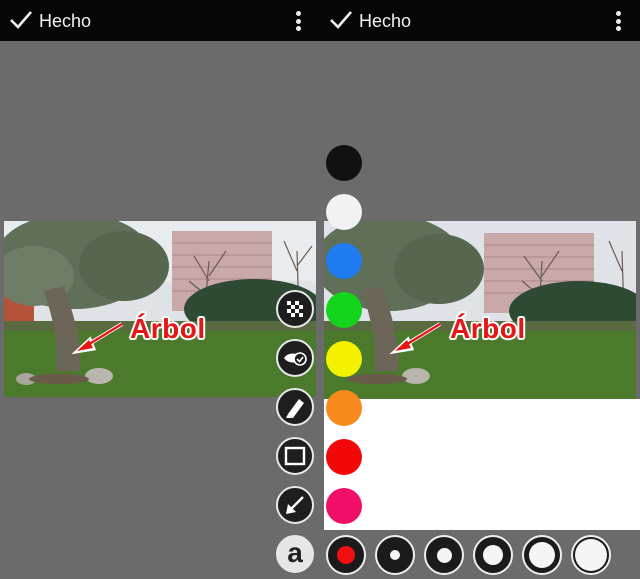 The image size is (640, 579). I want to click on rectangle-tool-button, so click(295, 456).